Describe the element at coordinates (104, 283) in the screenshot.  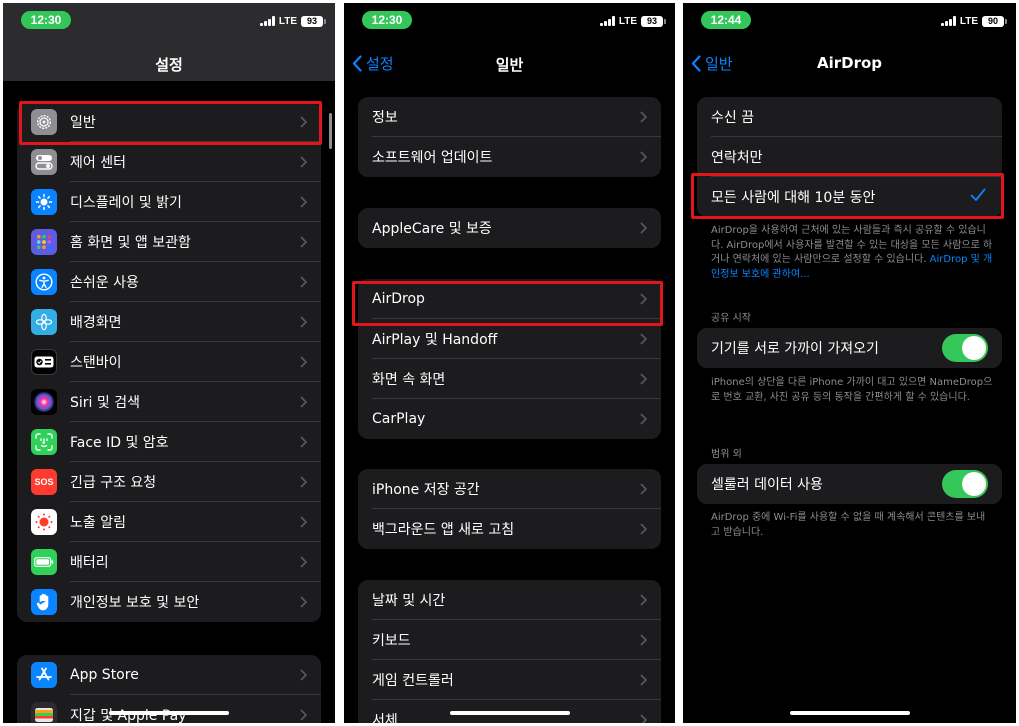
I see `settings-item-label: 손쉬운 사용` at that location.